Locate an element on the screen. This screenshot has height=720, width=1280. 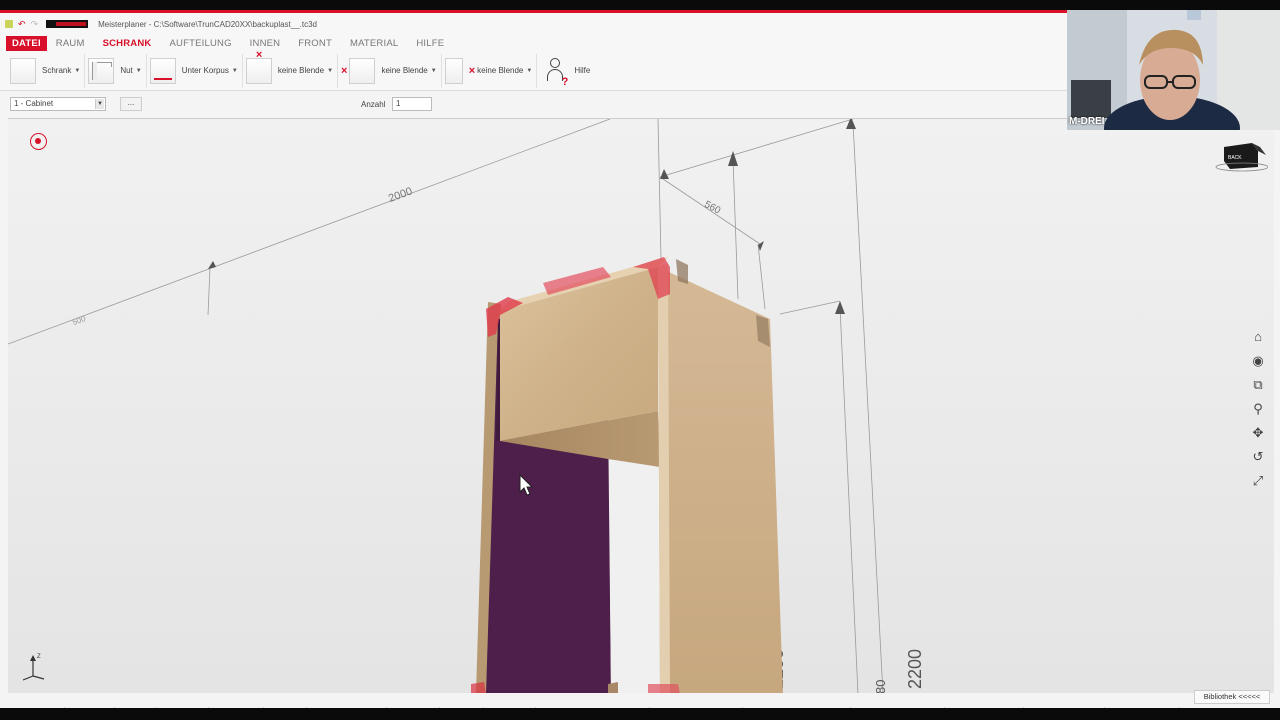
blende-right-button: × keine Blende ▼ is located at coordinates (491, 70).